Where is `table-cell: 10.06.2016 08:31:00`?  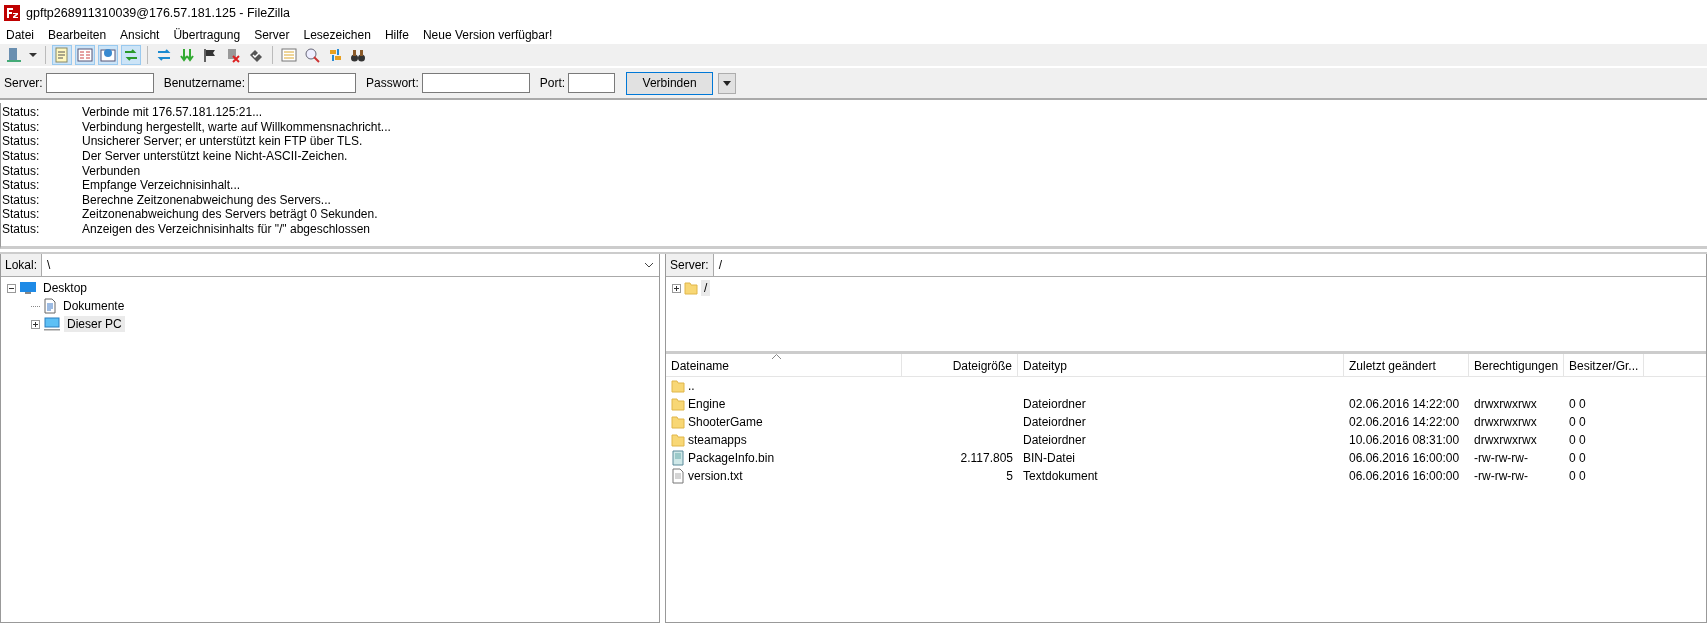 table-cell: 10.06.2016 08:31:00 is located at coordinates (1404, 440).